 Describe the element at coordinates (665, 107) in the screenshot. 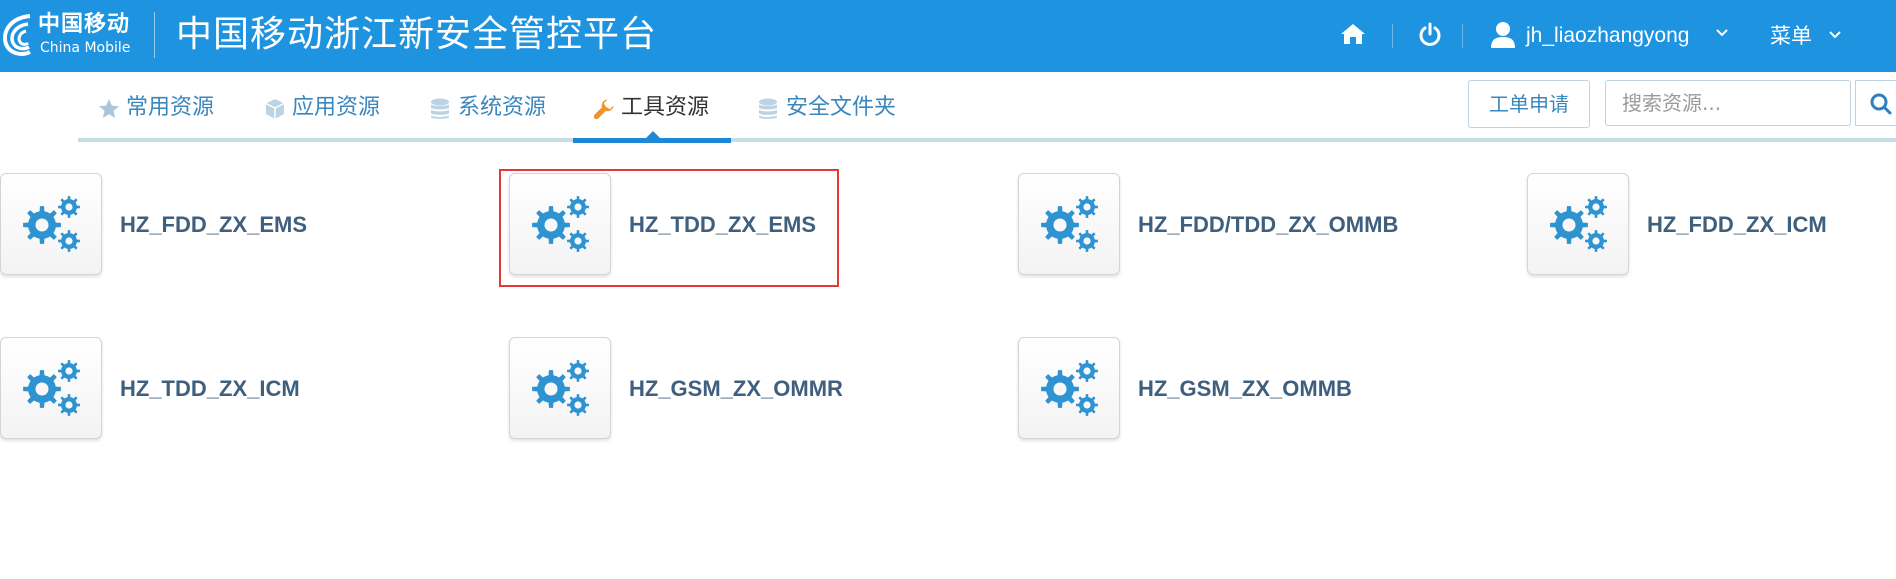

I see `tab-label: 工具资源` at that location.